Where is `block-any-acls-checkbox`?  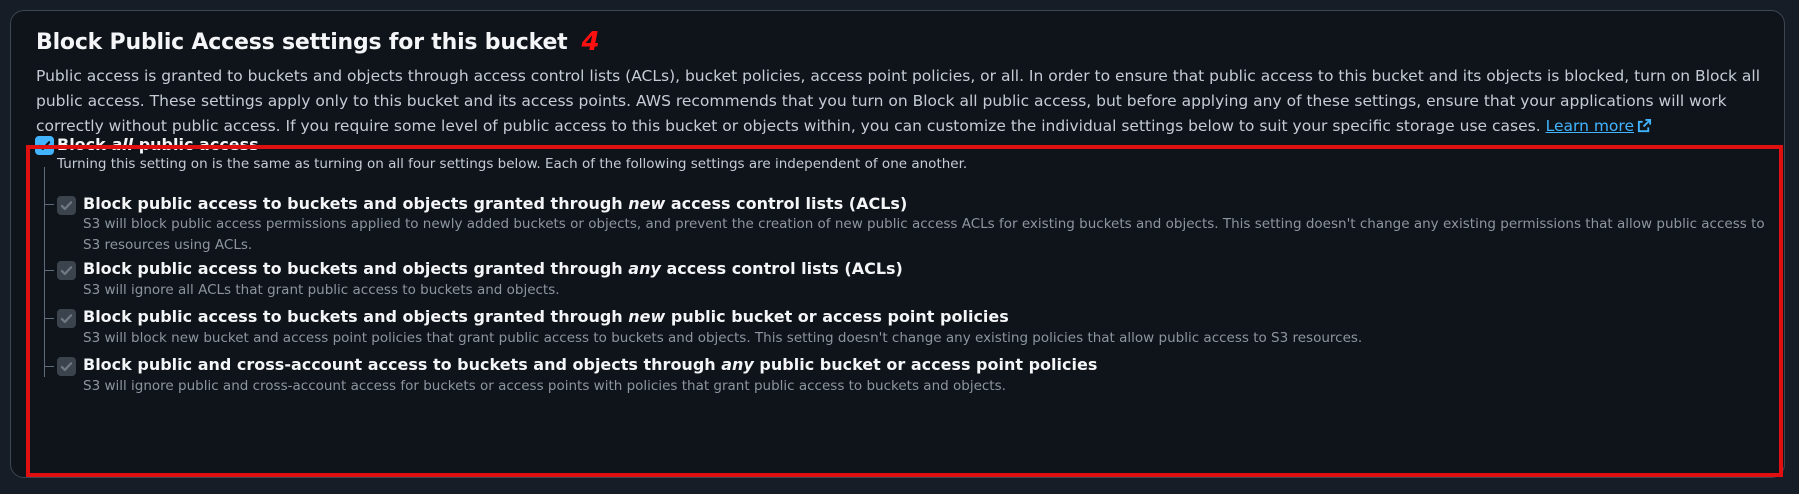
block-any-acls-checkbox is located at coordinates (66, 270).